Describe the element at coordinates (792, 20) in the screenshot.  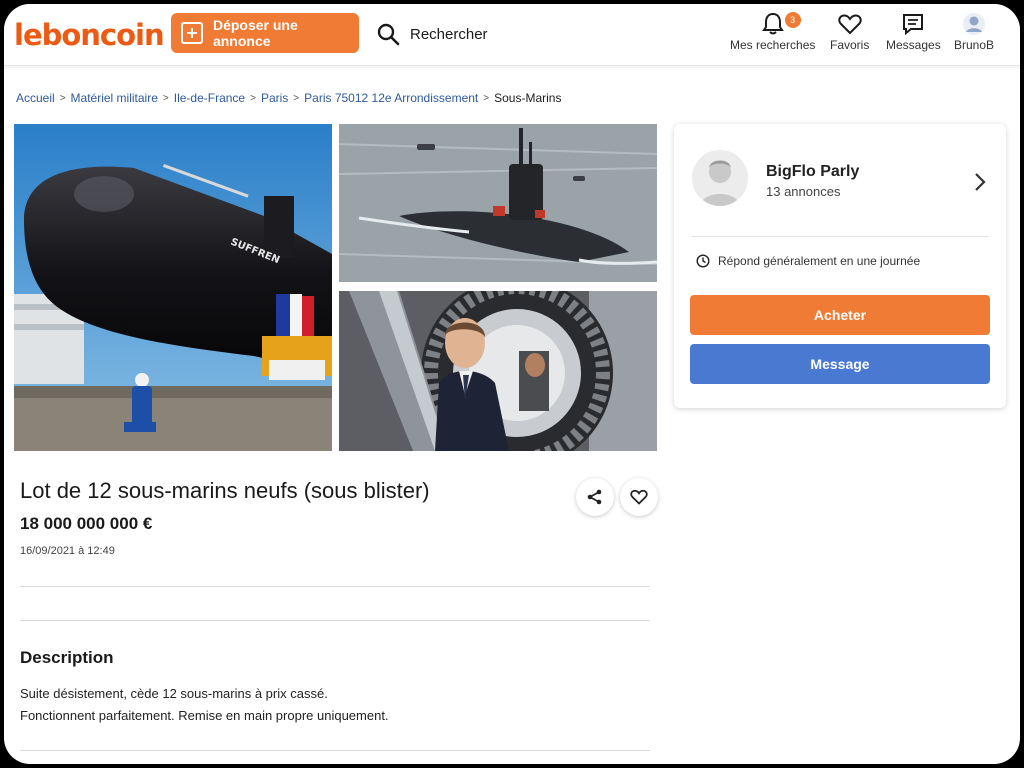
I see `saved-searches-badge: 3` at that location.